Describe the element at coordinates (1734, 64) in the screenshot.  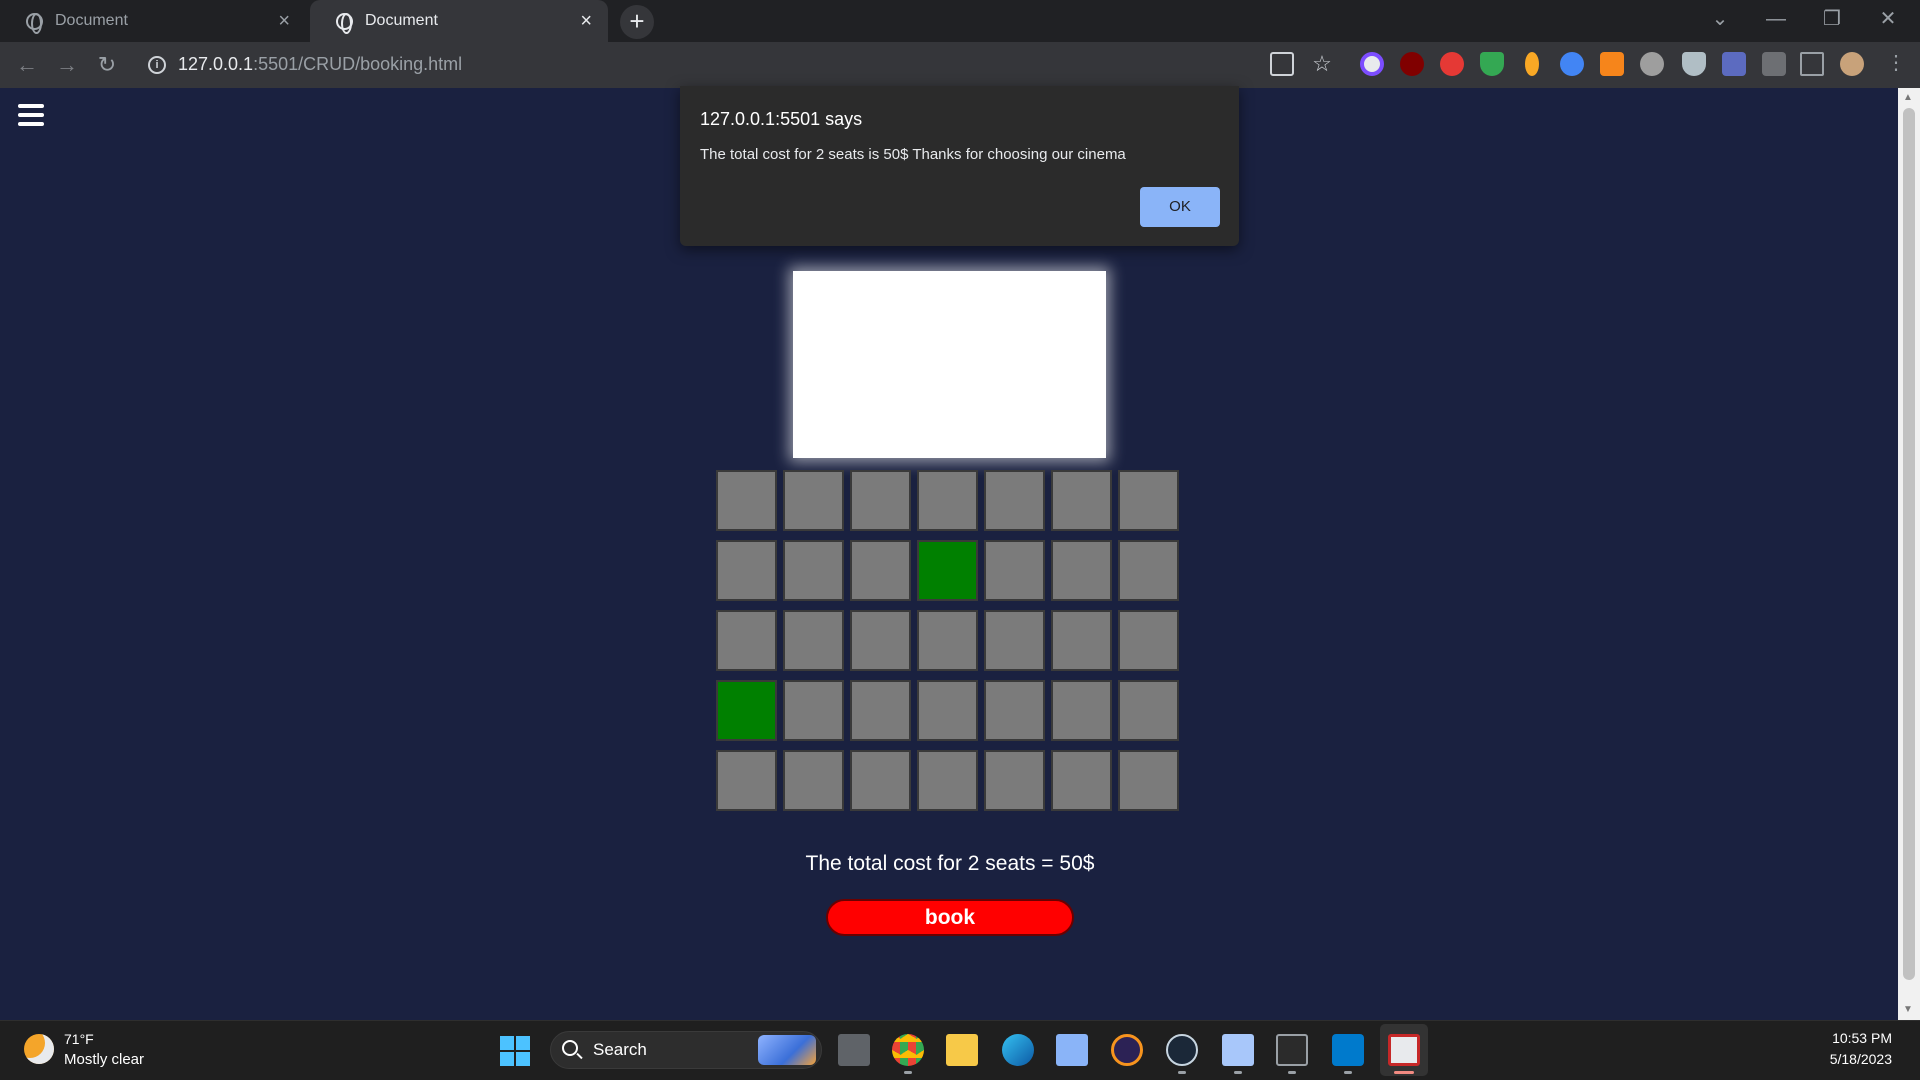
I see `tool-extension-icon` at that location.